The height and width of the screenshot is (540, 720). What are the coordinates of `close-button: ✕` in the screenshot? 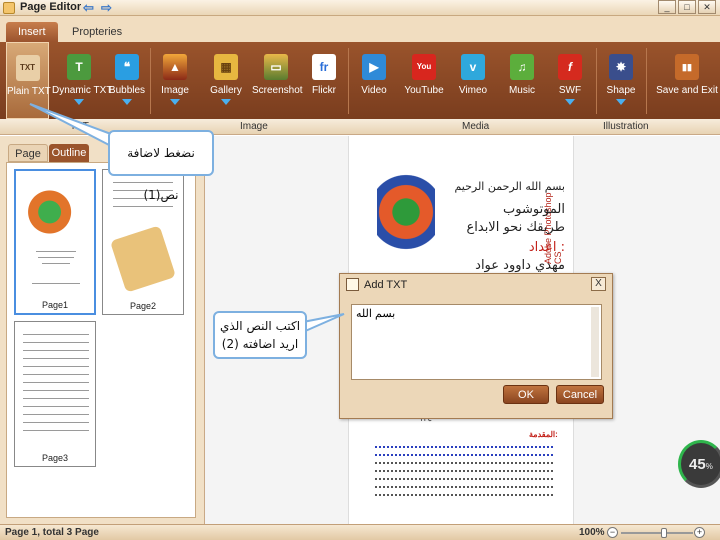 It's located at (707, 7).